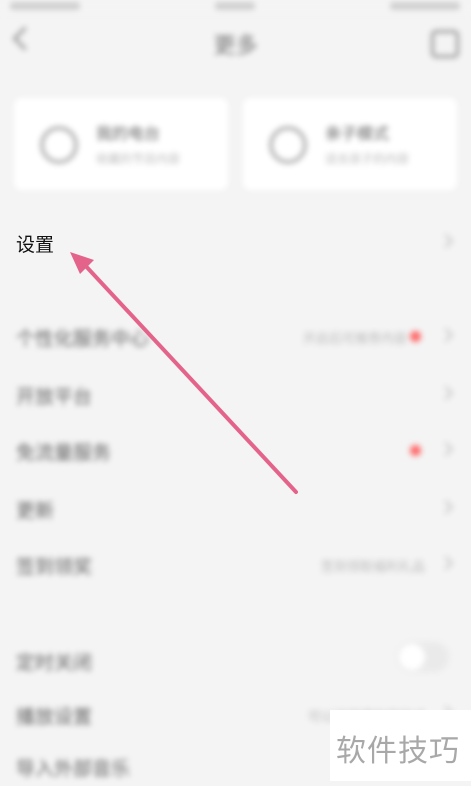 This screenshot has height=786, width=471. I want to click on annotation-arrow, so click(184, 373).